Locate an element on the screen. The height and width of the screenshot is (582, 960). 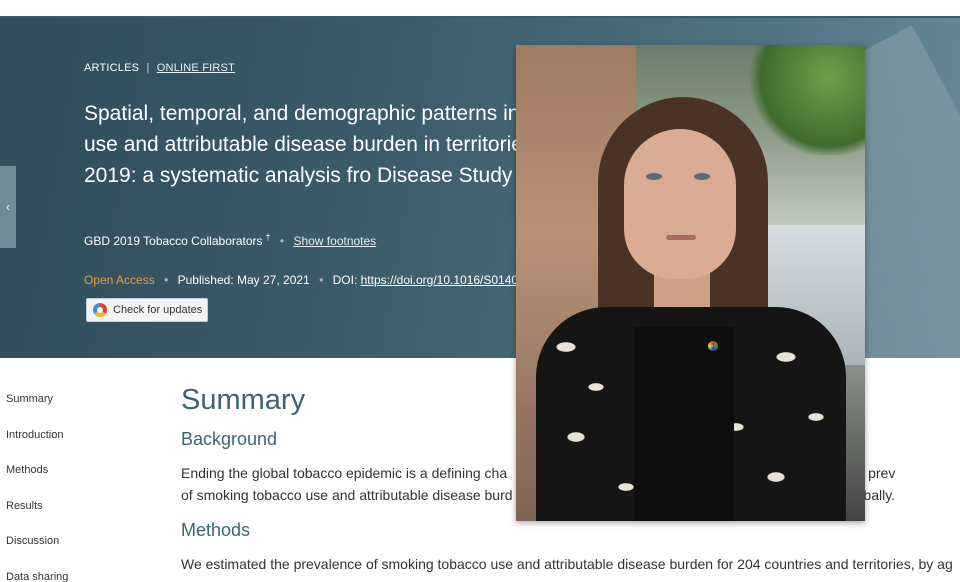
photo-eye-left is located at coordinates (654, 176).